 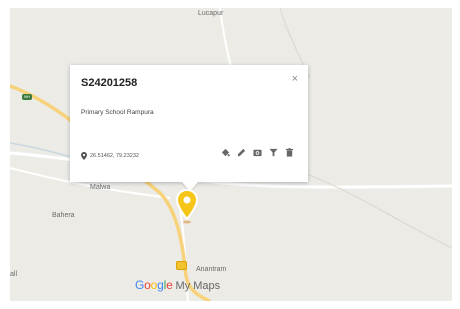 What do you see at coordinates (84, 156) in the screenshot?
I see `location-pin-icon` at bounding box center [84, 156].